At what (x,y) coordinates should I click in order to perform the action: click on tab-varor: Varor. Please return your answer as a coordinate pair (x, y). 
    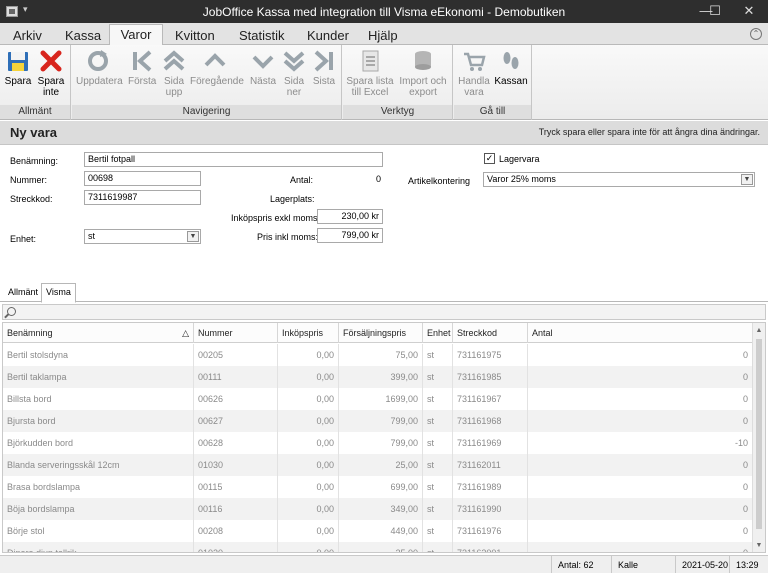
    Looking at the image, I should click on (136, 35).